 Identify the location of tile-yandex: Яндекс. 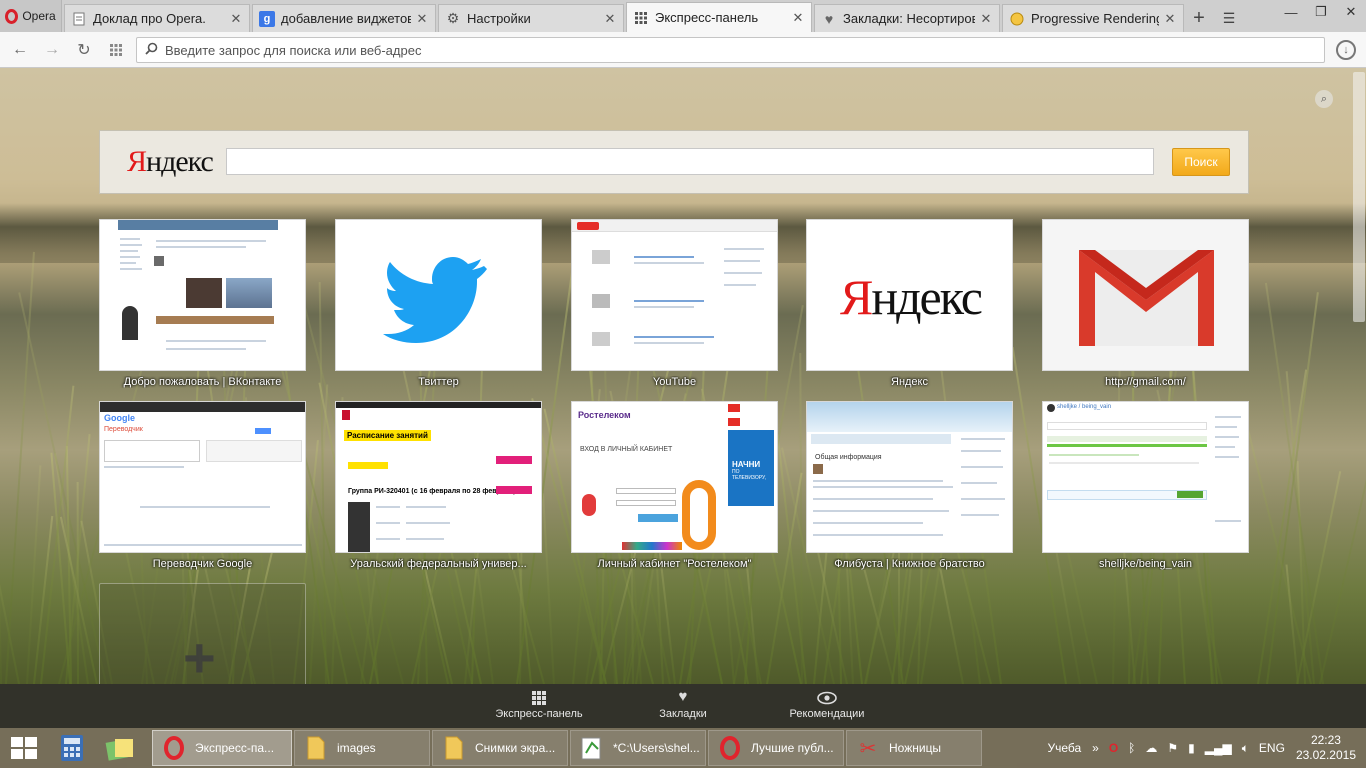
(909, 295).